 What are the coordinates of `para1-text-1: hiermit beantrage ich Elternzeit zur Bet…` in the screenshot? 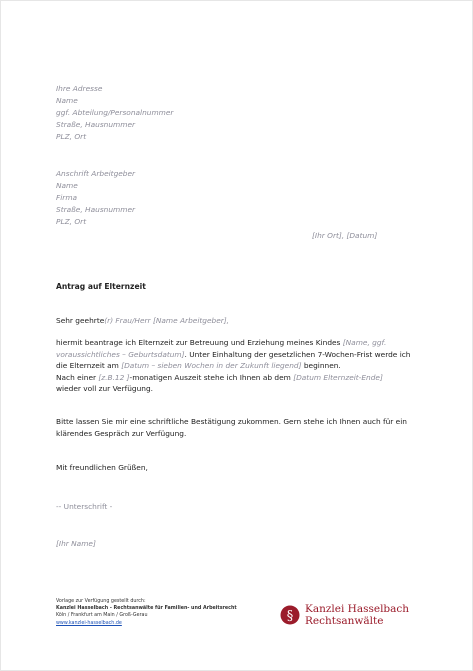 It's located at (199, 342).